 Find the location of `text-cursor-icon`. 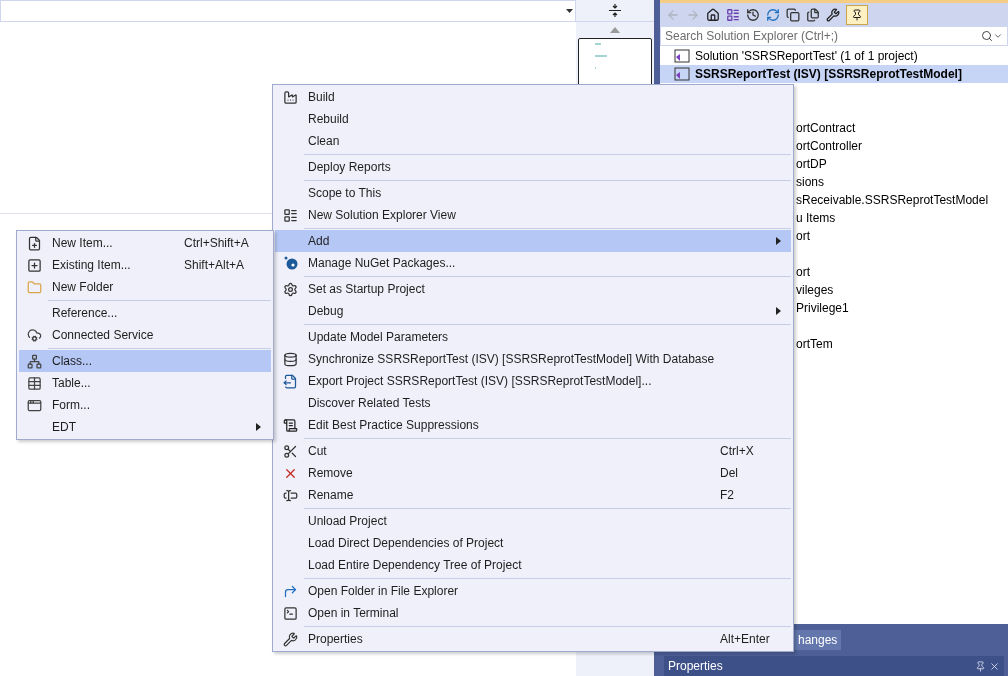

text-cursor-icon is located at coordinates (290, 495).